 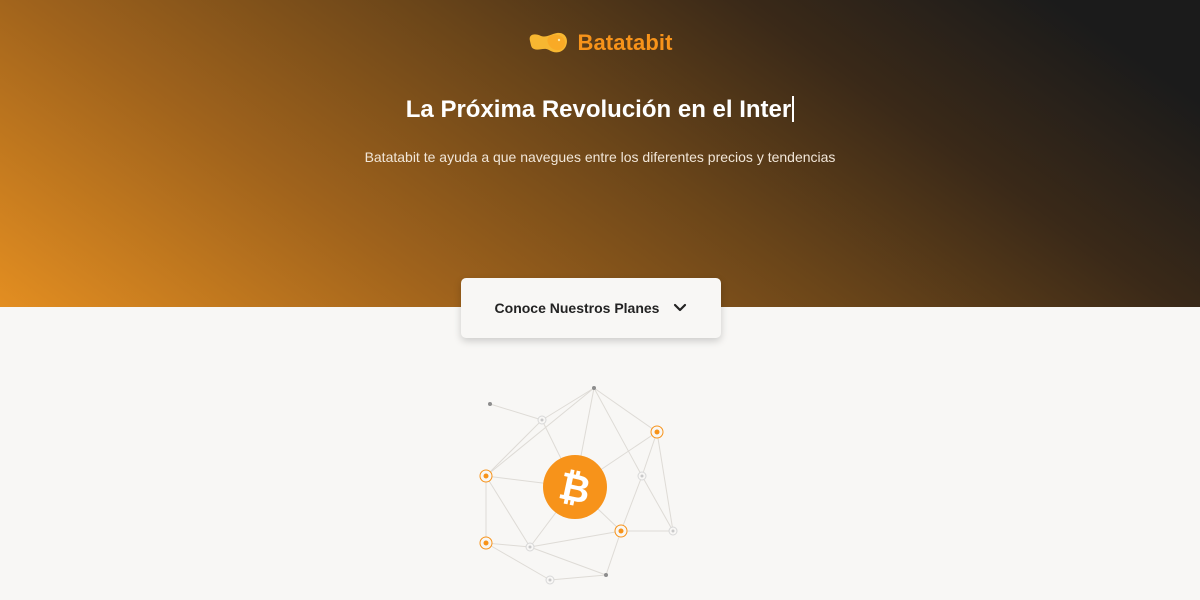 I want to click on potato-logo-icon, so click(x=549, y=42).